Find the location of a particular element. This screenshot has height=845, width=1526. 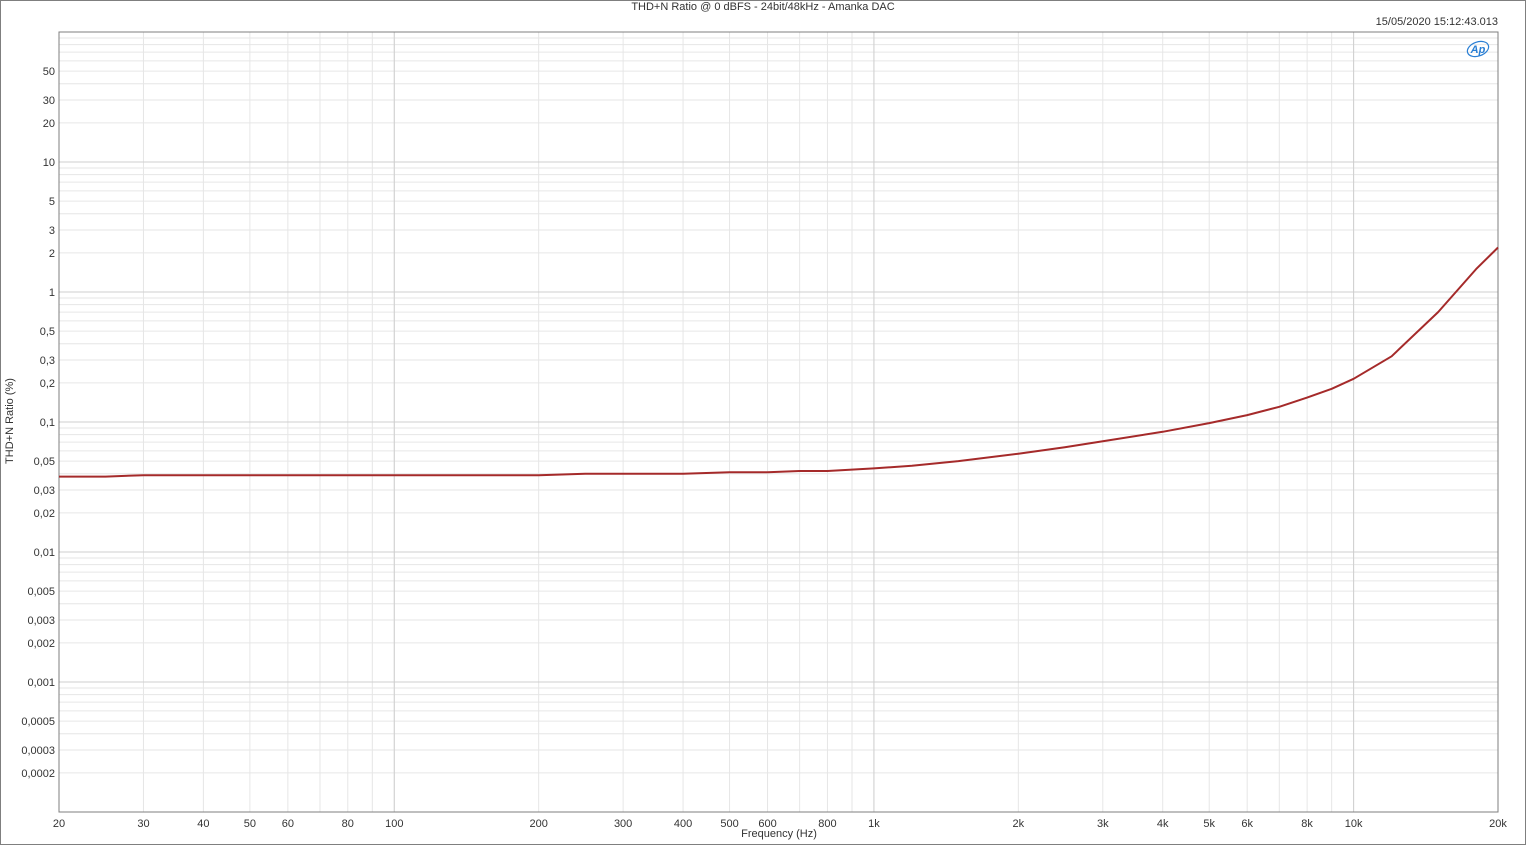

y-tick-label: 0,05 is located at coordinates (44, 462).